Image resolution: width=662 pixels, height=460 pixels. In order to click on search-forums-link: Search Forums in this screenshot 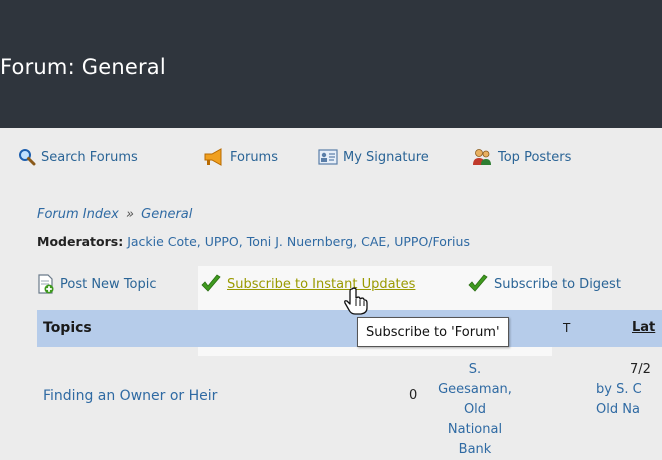, I will do `click(78, 157)`.